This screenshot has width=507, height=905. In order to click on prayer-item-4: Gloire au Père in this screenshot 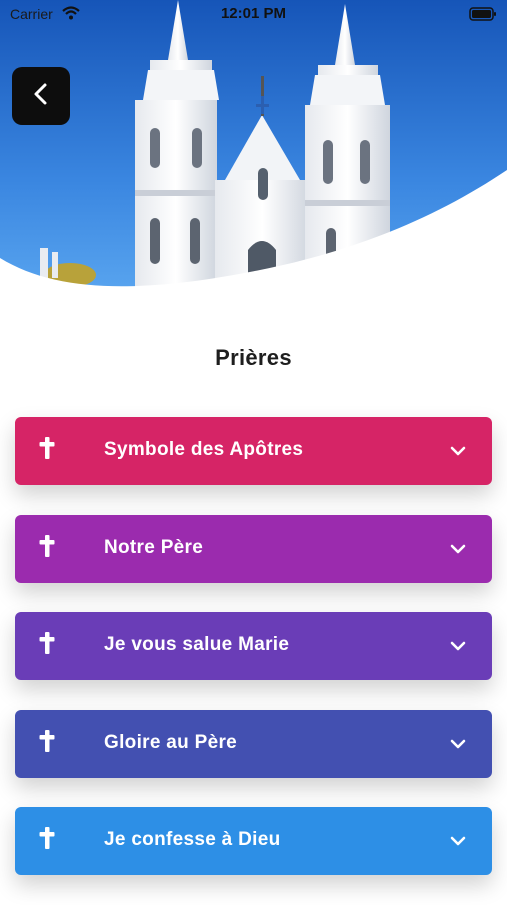, I will do `click(253, 743)`.